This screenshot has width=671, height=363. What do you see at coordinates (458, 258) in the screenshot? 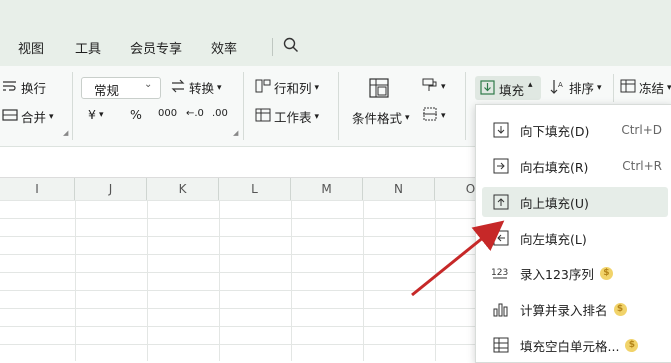
I see `annotation-arrow-icon` at bounding box center [458, 258].